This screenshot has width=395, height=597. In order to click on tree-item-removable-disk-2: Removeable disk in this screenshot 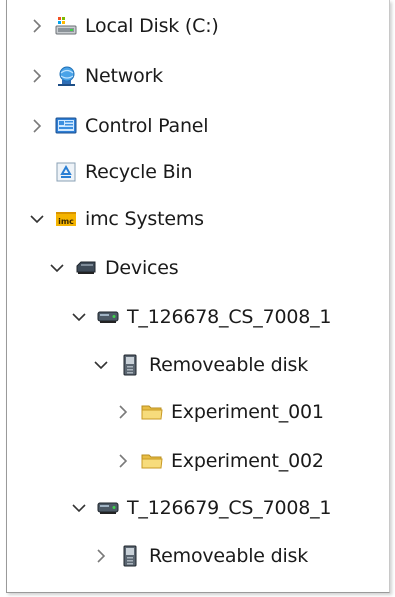, I will do `click(198, 556)`.